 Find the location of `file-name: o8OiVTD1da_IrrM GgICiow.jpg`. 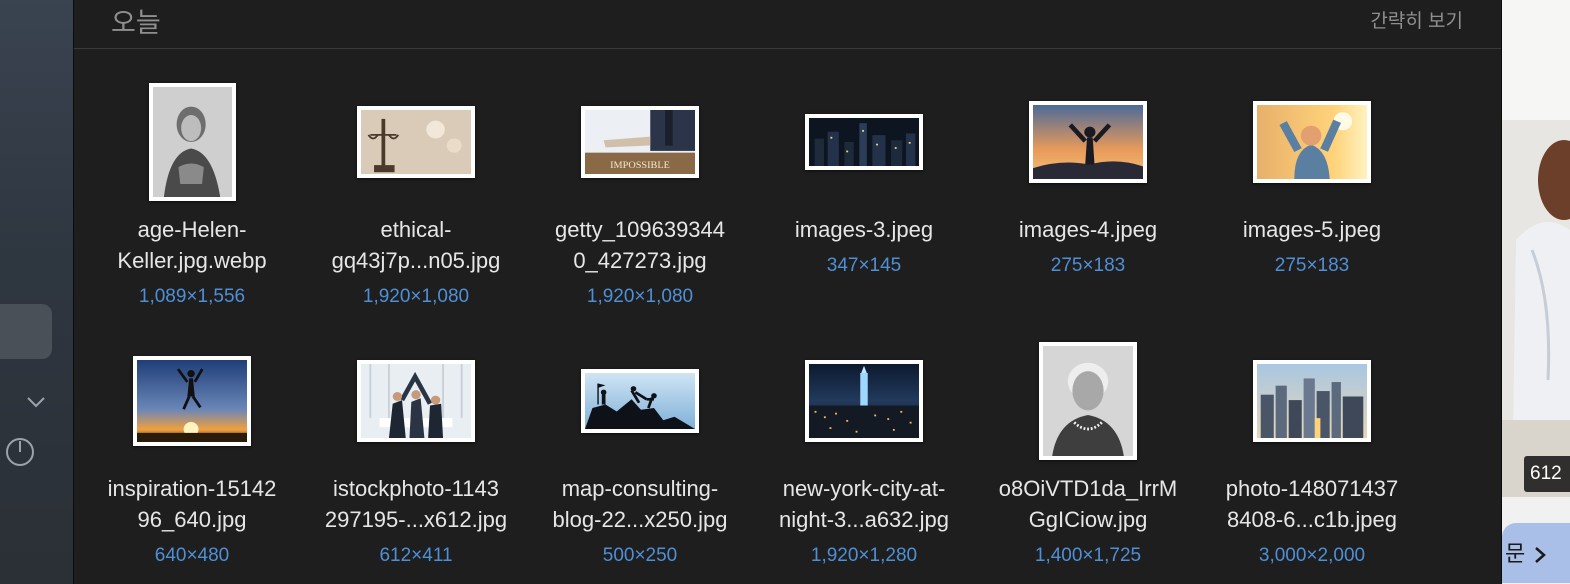

file-name: o8OiVTD1da_IrrM GgICiow.jpg is located at coordinates (1088, 504).